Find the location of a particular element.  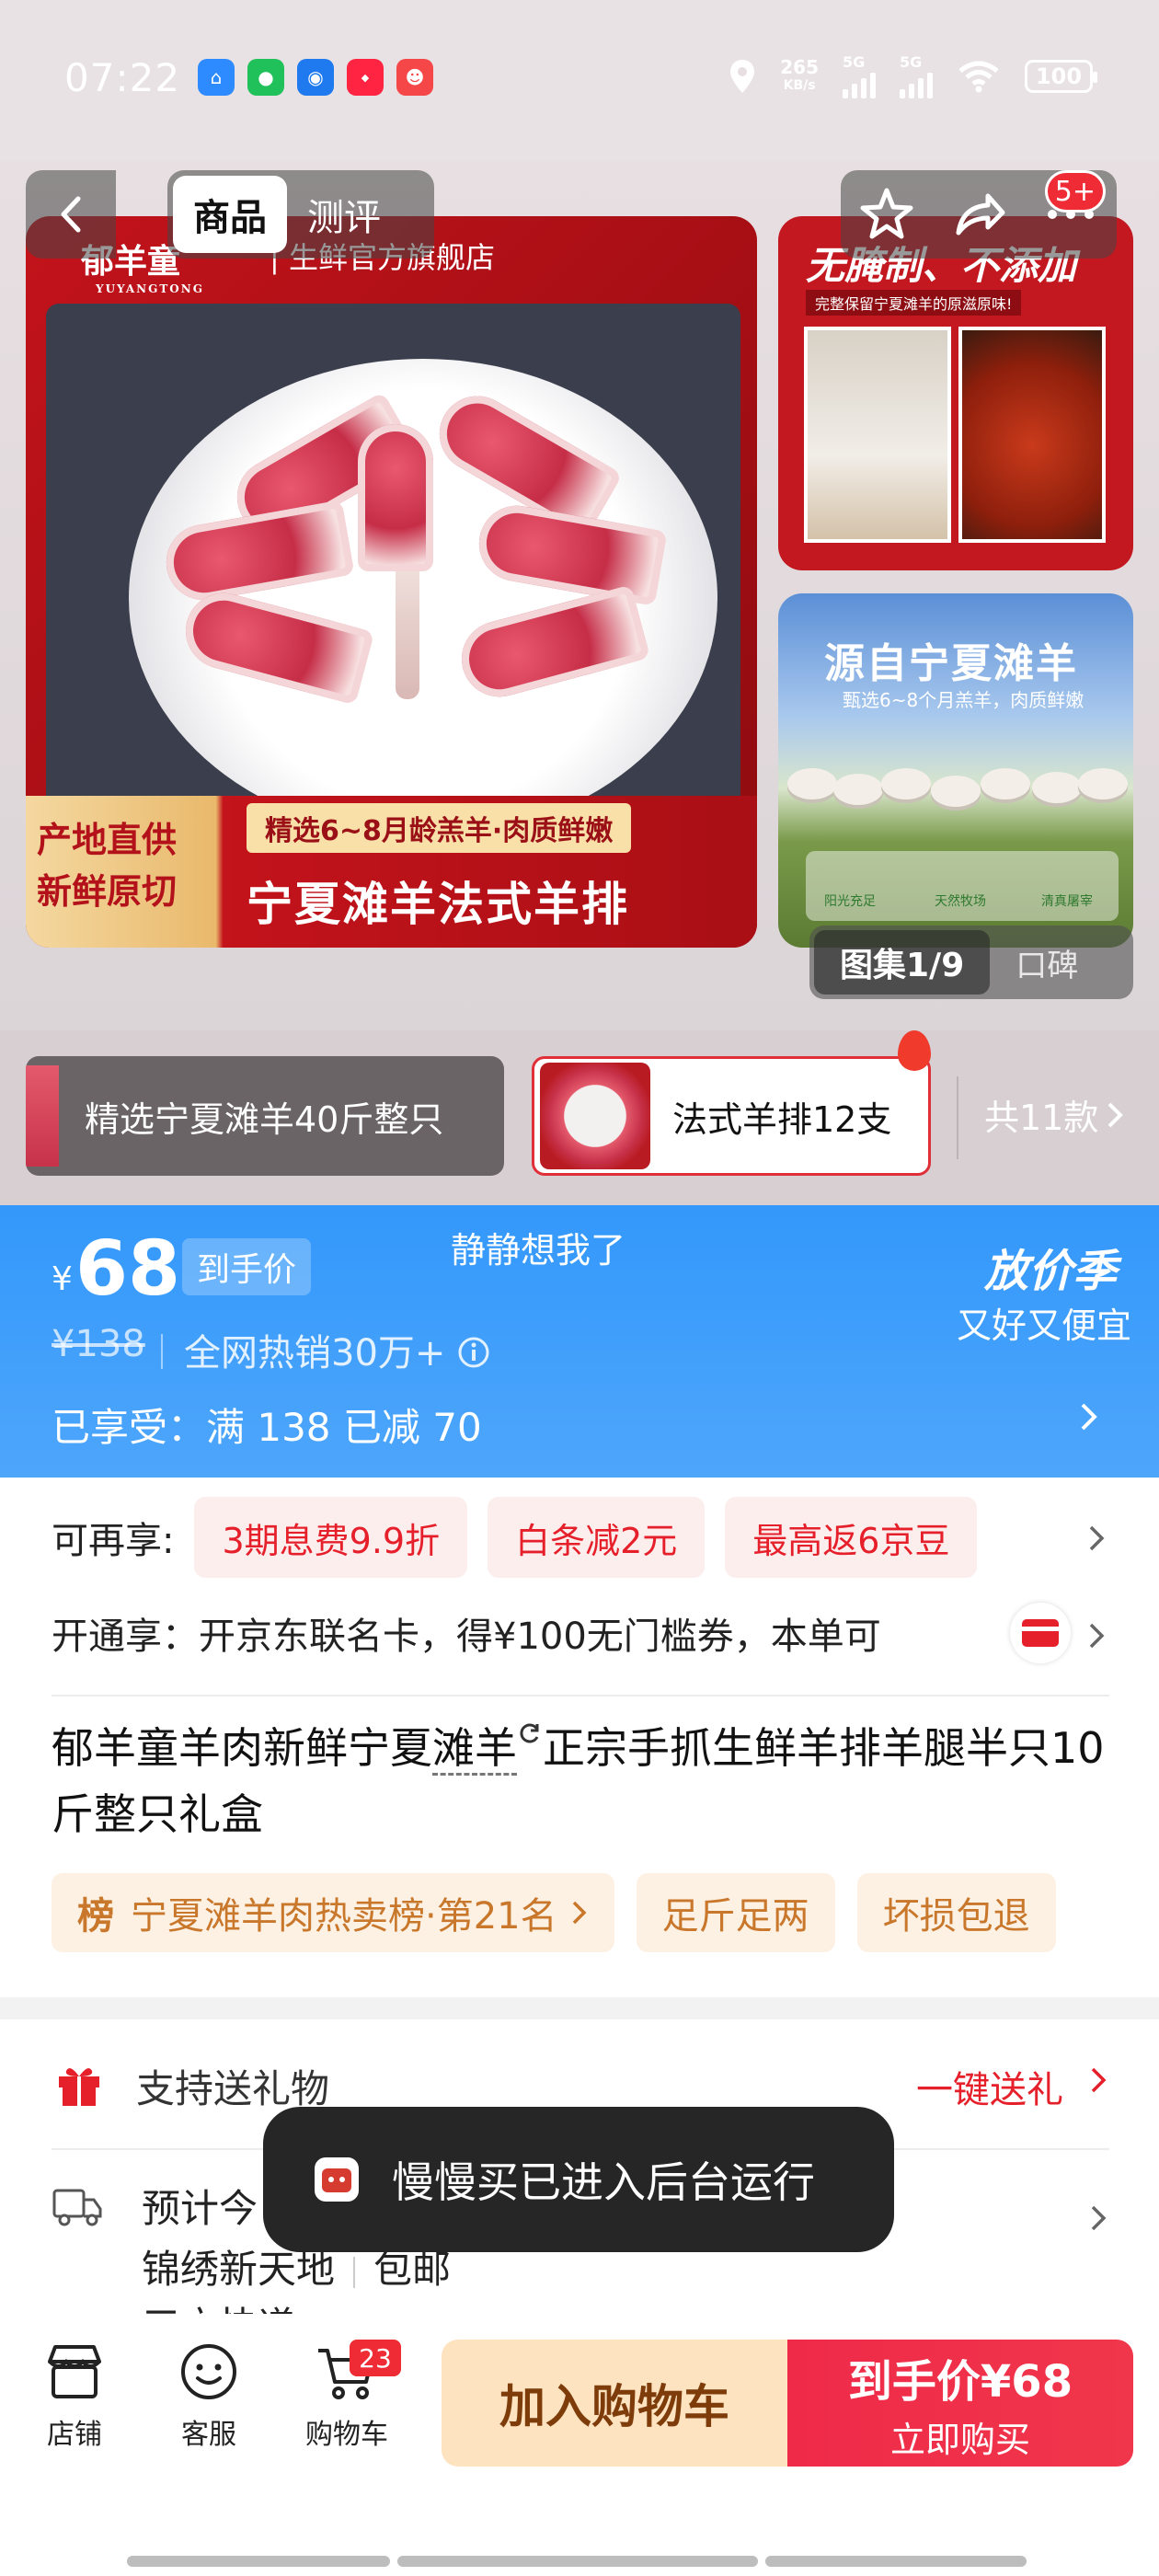

offer-chip-installment: 3期息费9.9折 is located at coordinates (331, 1537).